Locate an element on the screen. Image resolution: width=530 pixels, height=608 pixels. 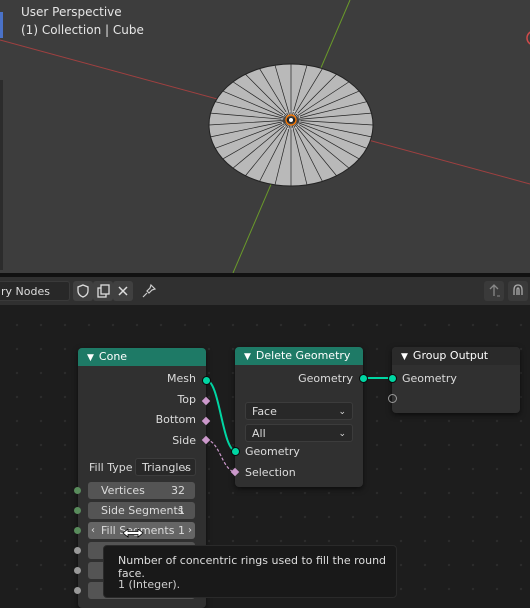
arrow-up-icon is located at coordinates (494, 291).